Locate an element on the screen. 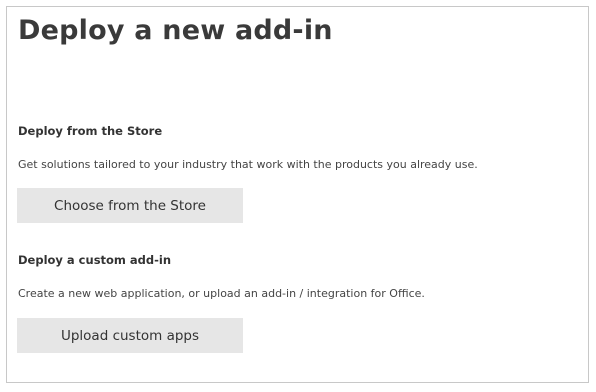 Image resolution: width=596 pixels, height=392 pixels. store-section-heading: Deploy from the Store is located at coordinates (90, 131).